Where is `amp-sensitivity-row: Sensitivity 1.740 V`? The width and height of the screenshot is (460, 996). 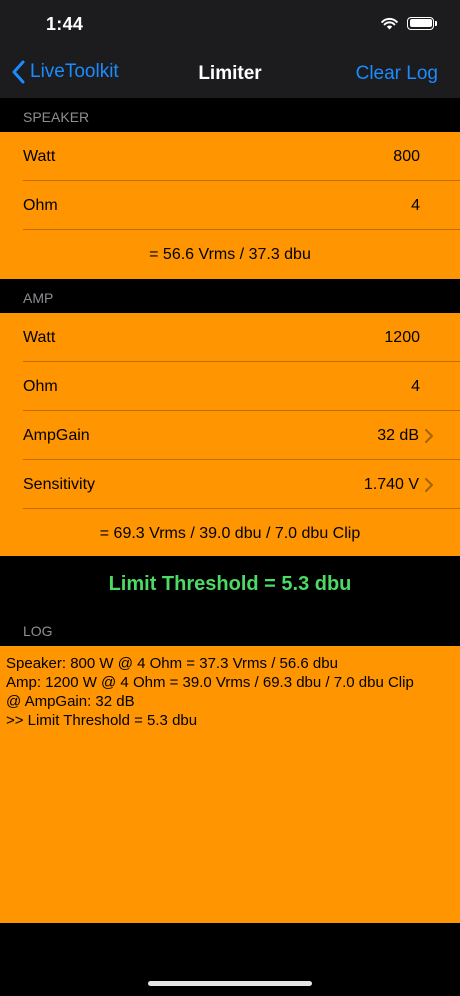
amp-sensitivity-row: Sensitivity 1.740 V is located at coordinates (230, 484).